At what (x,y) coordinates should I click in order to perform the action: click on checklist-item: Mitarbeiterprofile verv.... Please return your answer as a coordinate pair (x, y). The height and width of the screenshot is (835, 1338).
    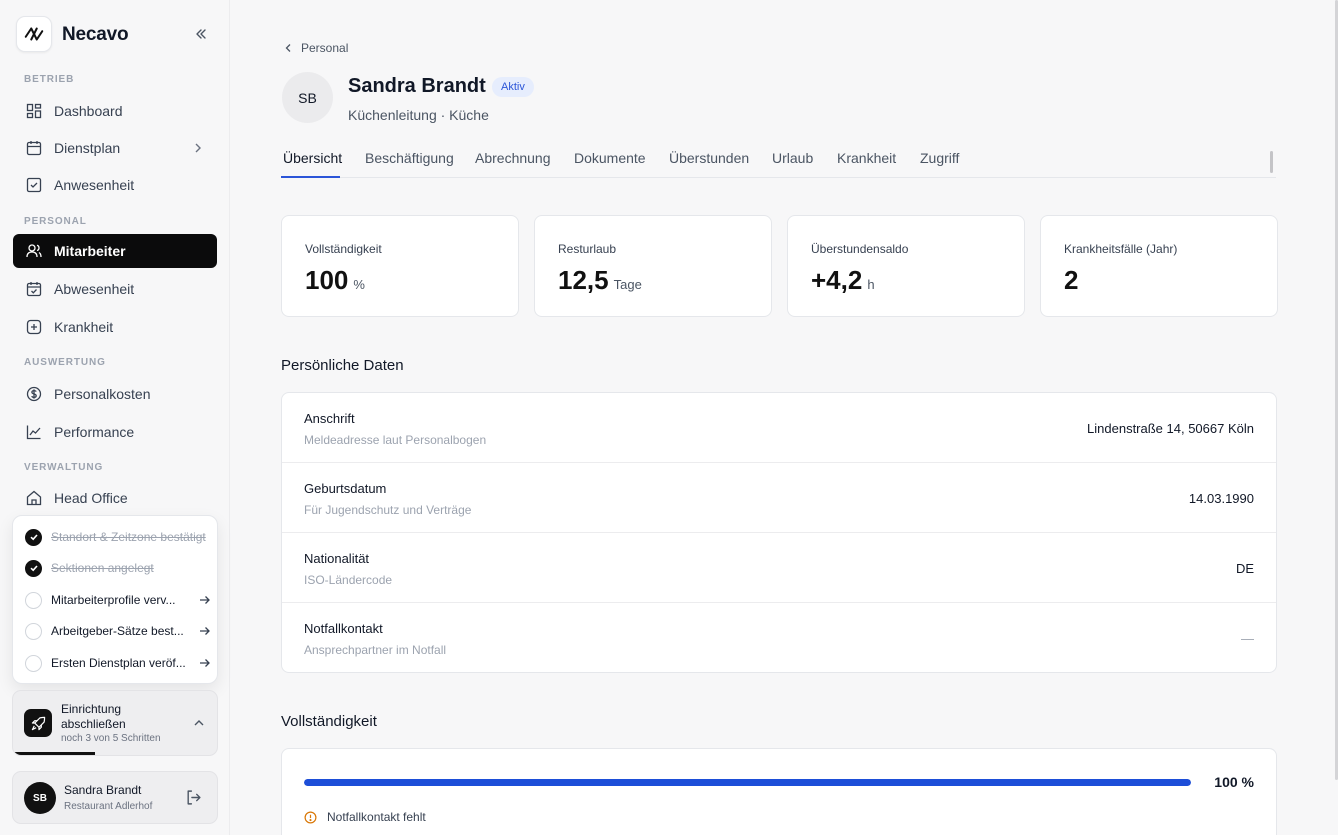
    Looking at the image, I should click on (118, 600).